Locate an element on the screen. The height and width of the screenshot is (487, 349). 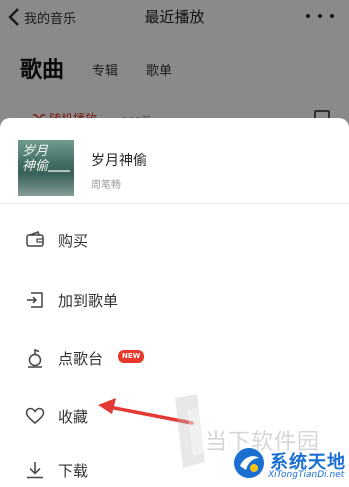
menu-item-buy: 购买 is located at coordinates (174, 240).